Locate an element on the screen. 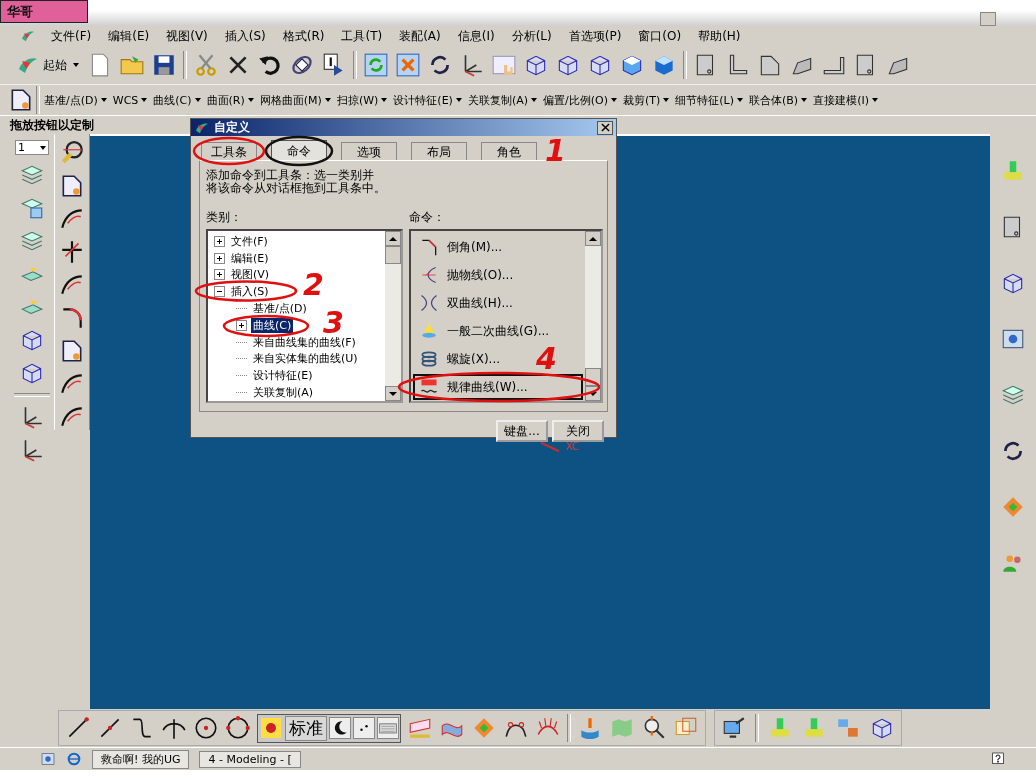 This screenshot has width=1036, height=780. menu-item: 格式(R) is located at coordinates (303, 36).